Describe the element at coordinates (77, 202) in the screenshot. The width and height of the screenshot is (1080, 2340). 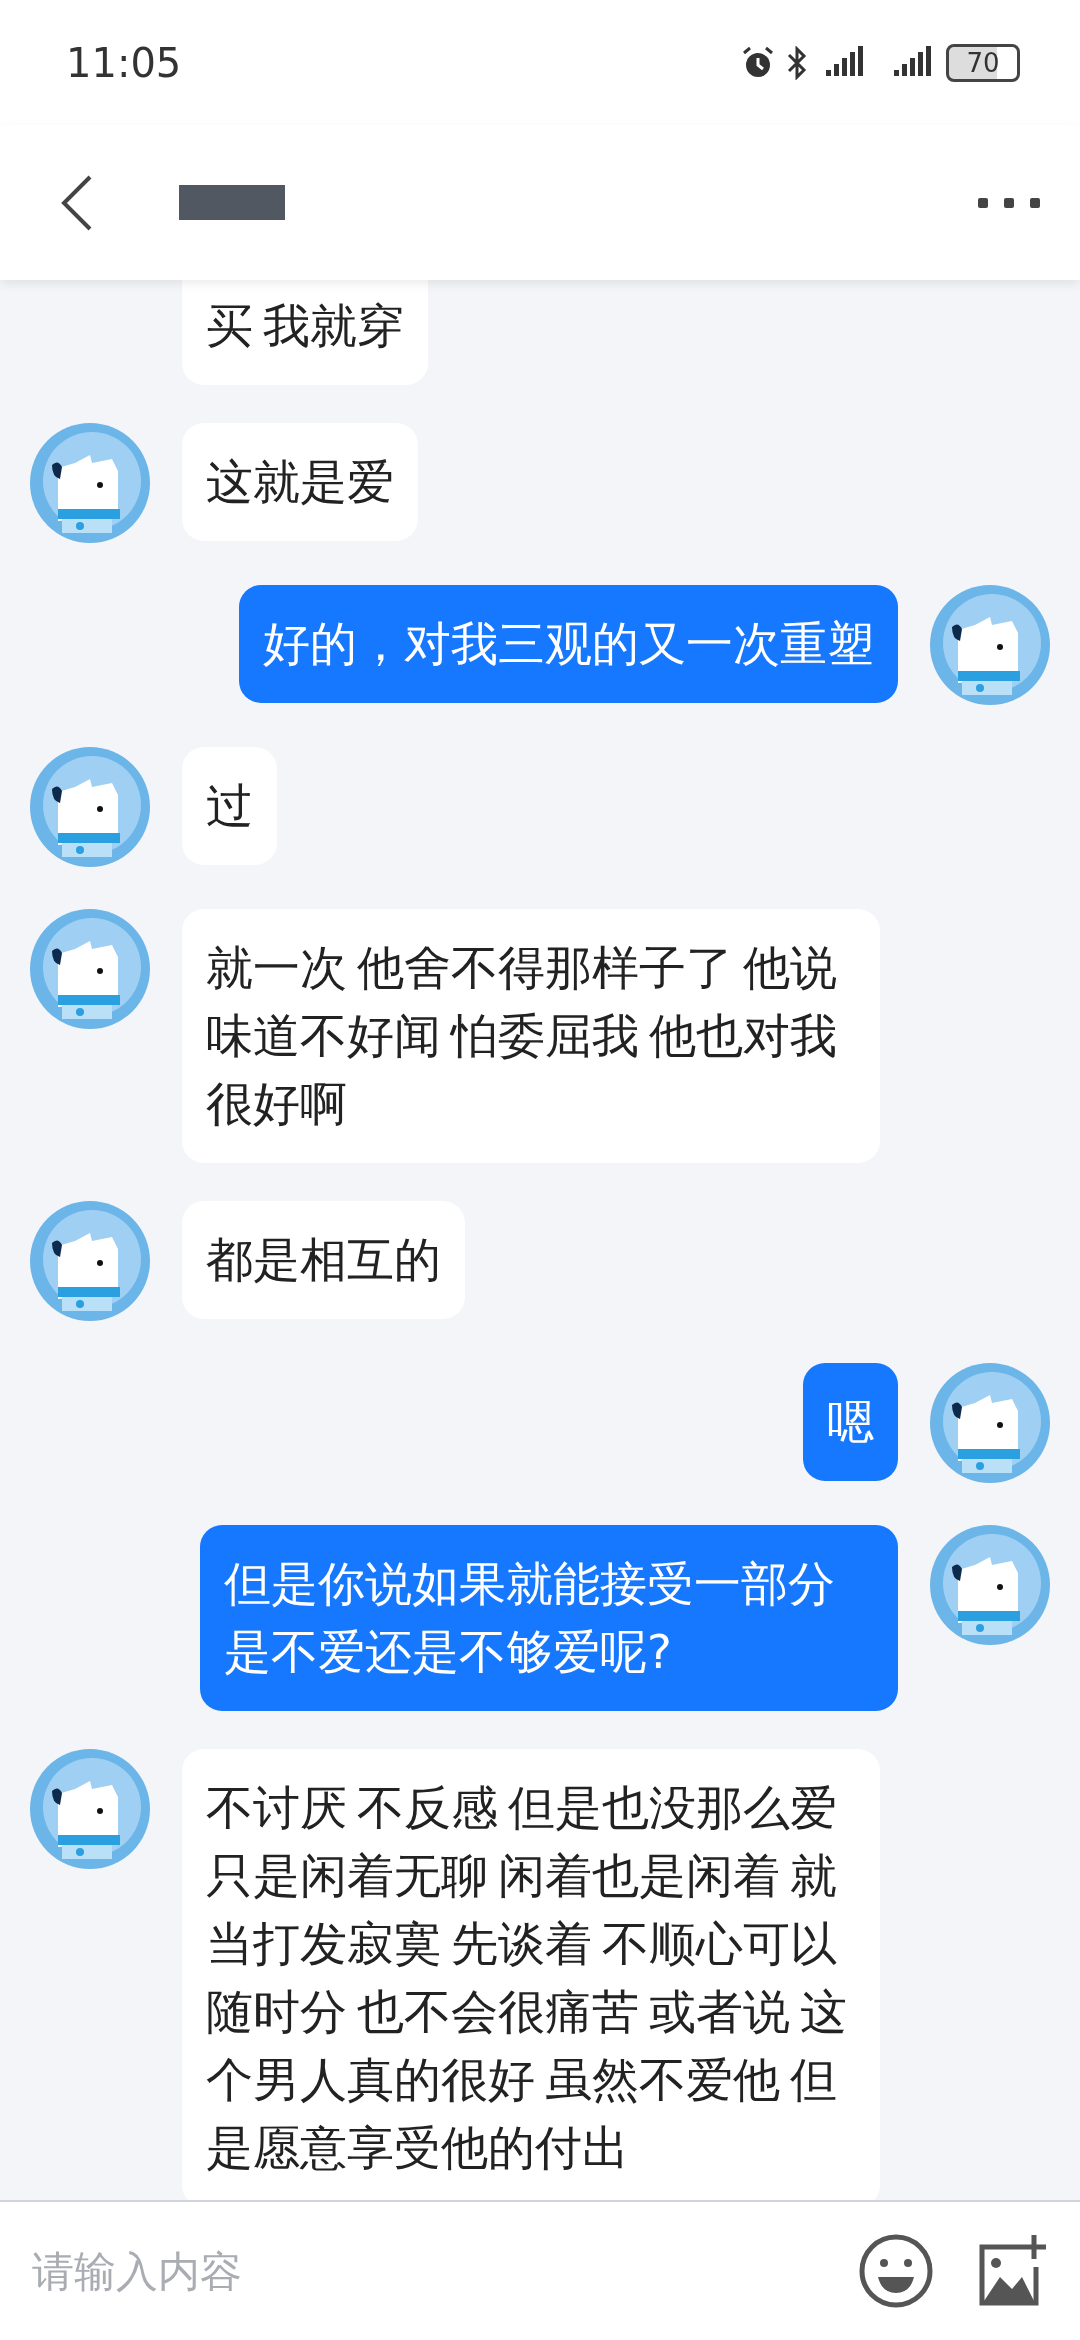
I see `back-icon` at that location.